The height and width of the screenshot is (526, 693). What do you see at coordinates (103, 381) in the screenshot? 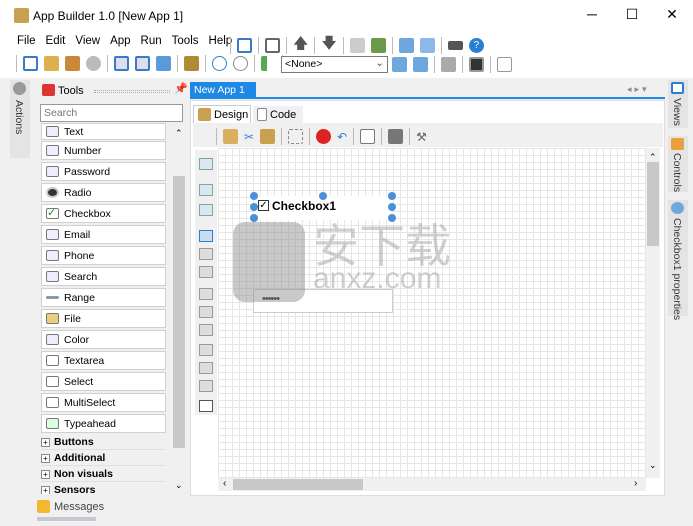
I see `tool-select: Select` at bounding box center [103, 381].